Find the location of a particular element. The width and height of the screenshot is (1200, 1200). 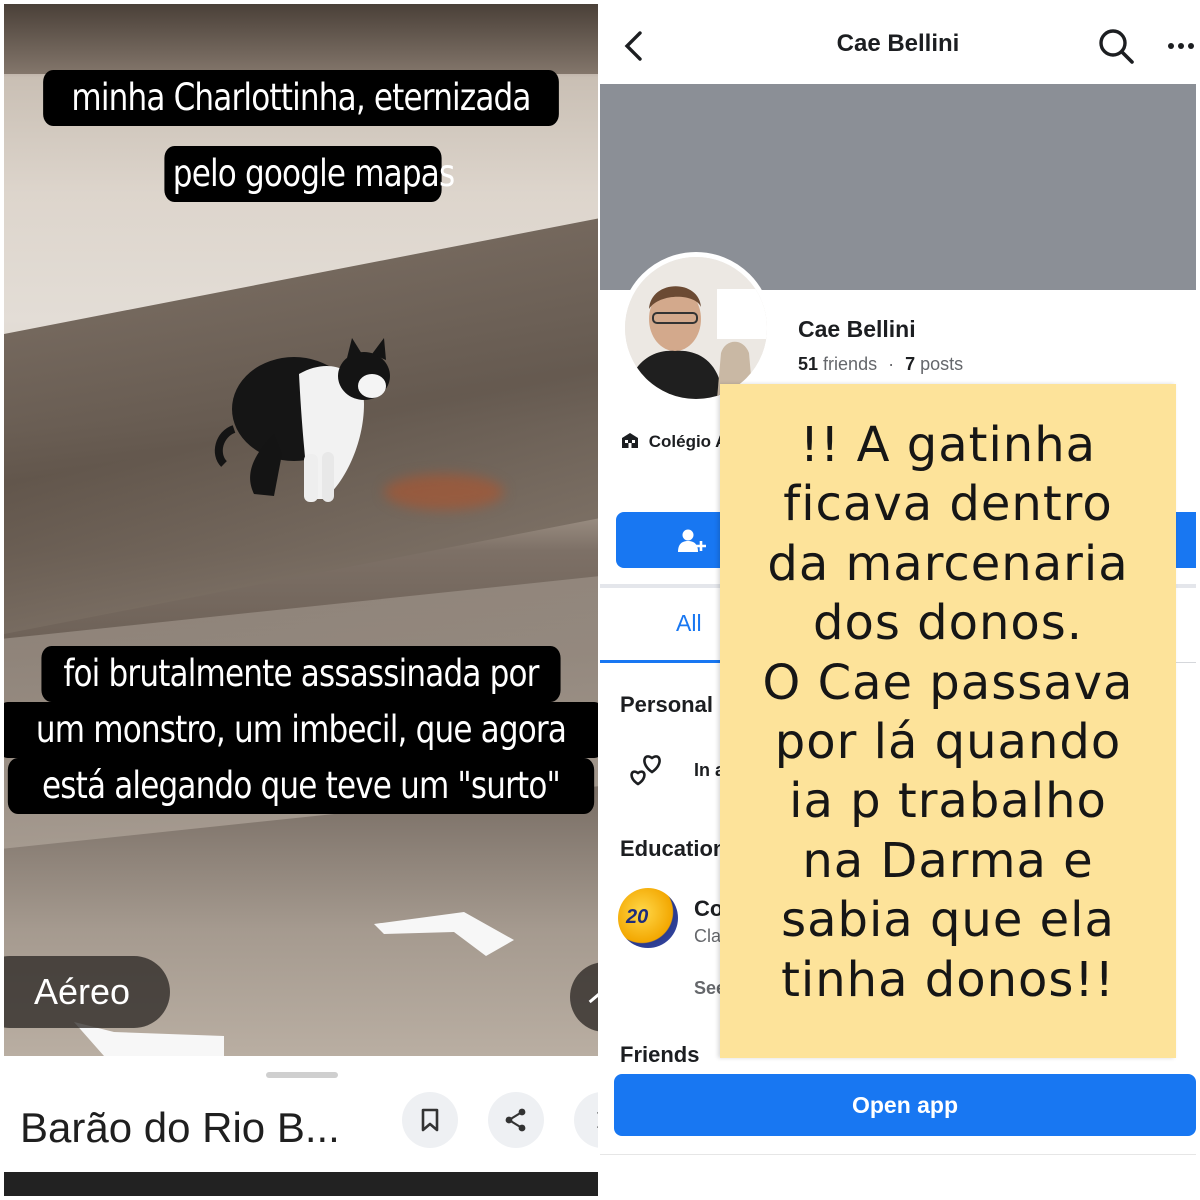

hearts-icon is located at coordinates (645, 770).